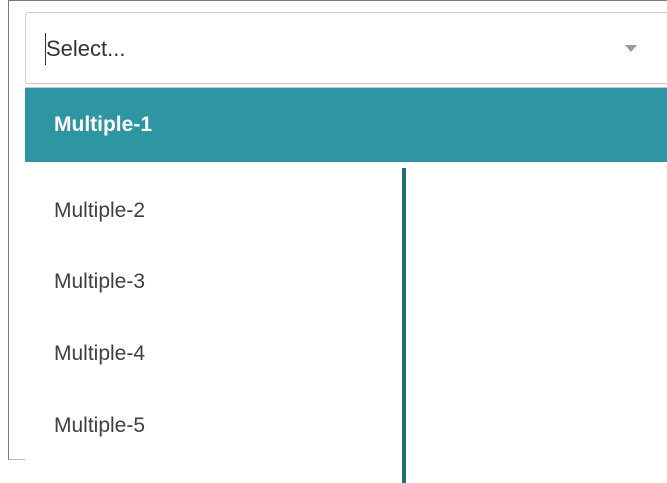  What do you see at coordinates (346, 211) in the screenshot?
I see `option-multiple-2: Multiple-2` at bounding box center [346, 211].